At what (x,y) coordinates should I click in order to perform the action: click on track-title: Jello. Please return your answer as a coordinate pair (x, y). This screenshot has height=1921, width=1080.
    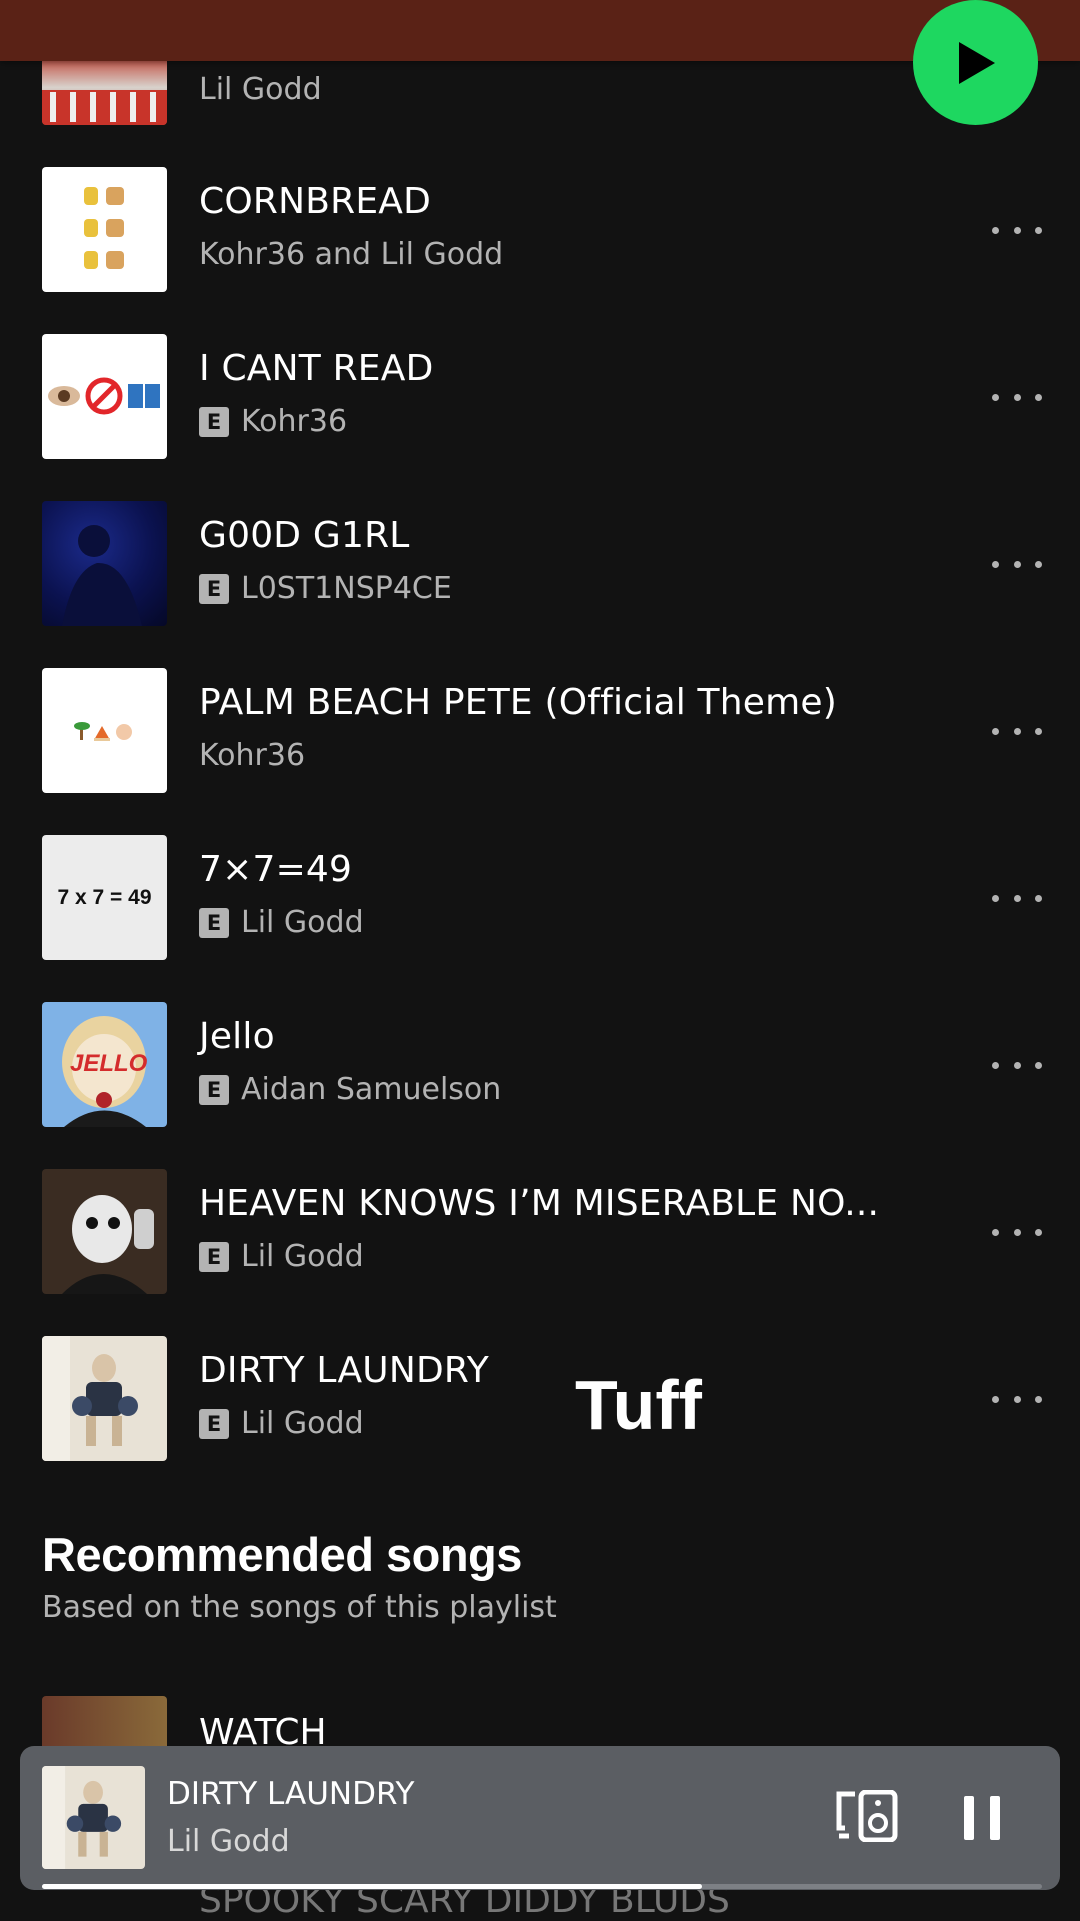
    Looking at the image, I should click on (237, 1036).